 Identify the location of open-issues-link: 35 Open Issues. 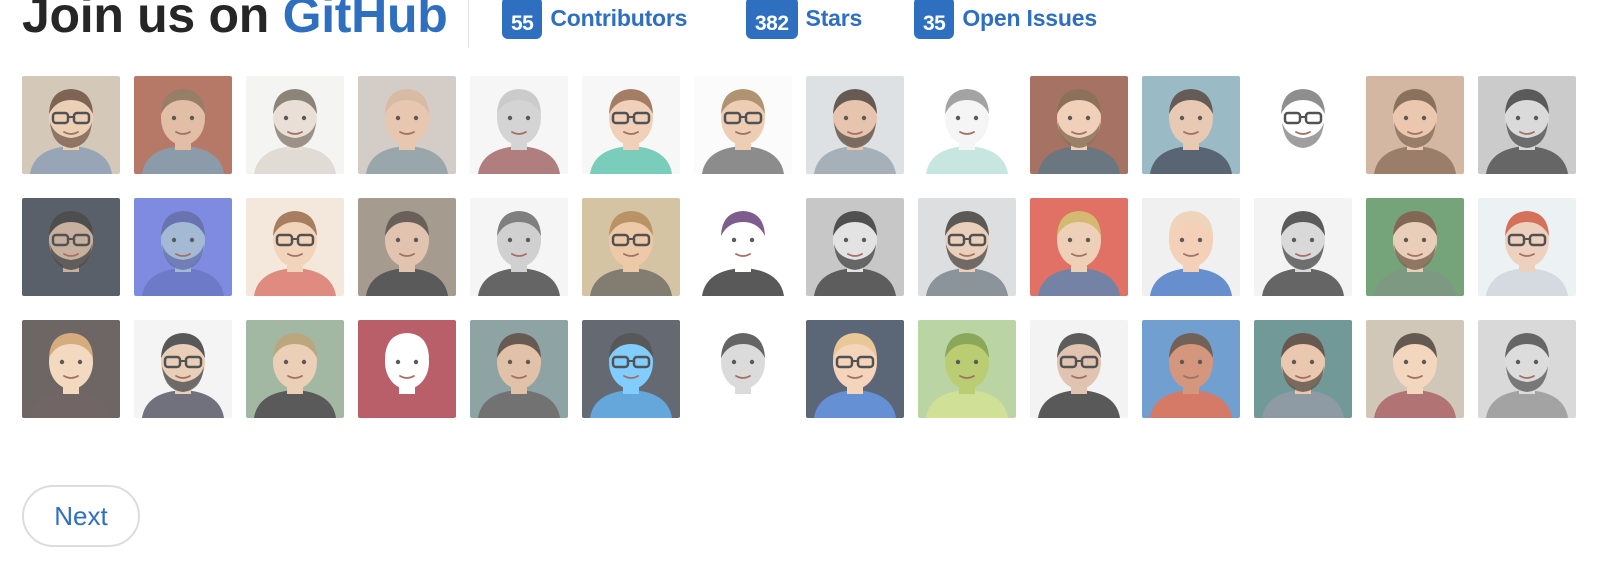
(1005, 20).